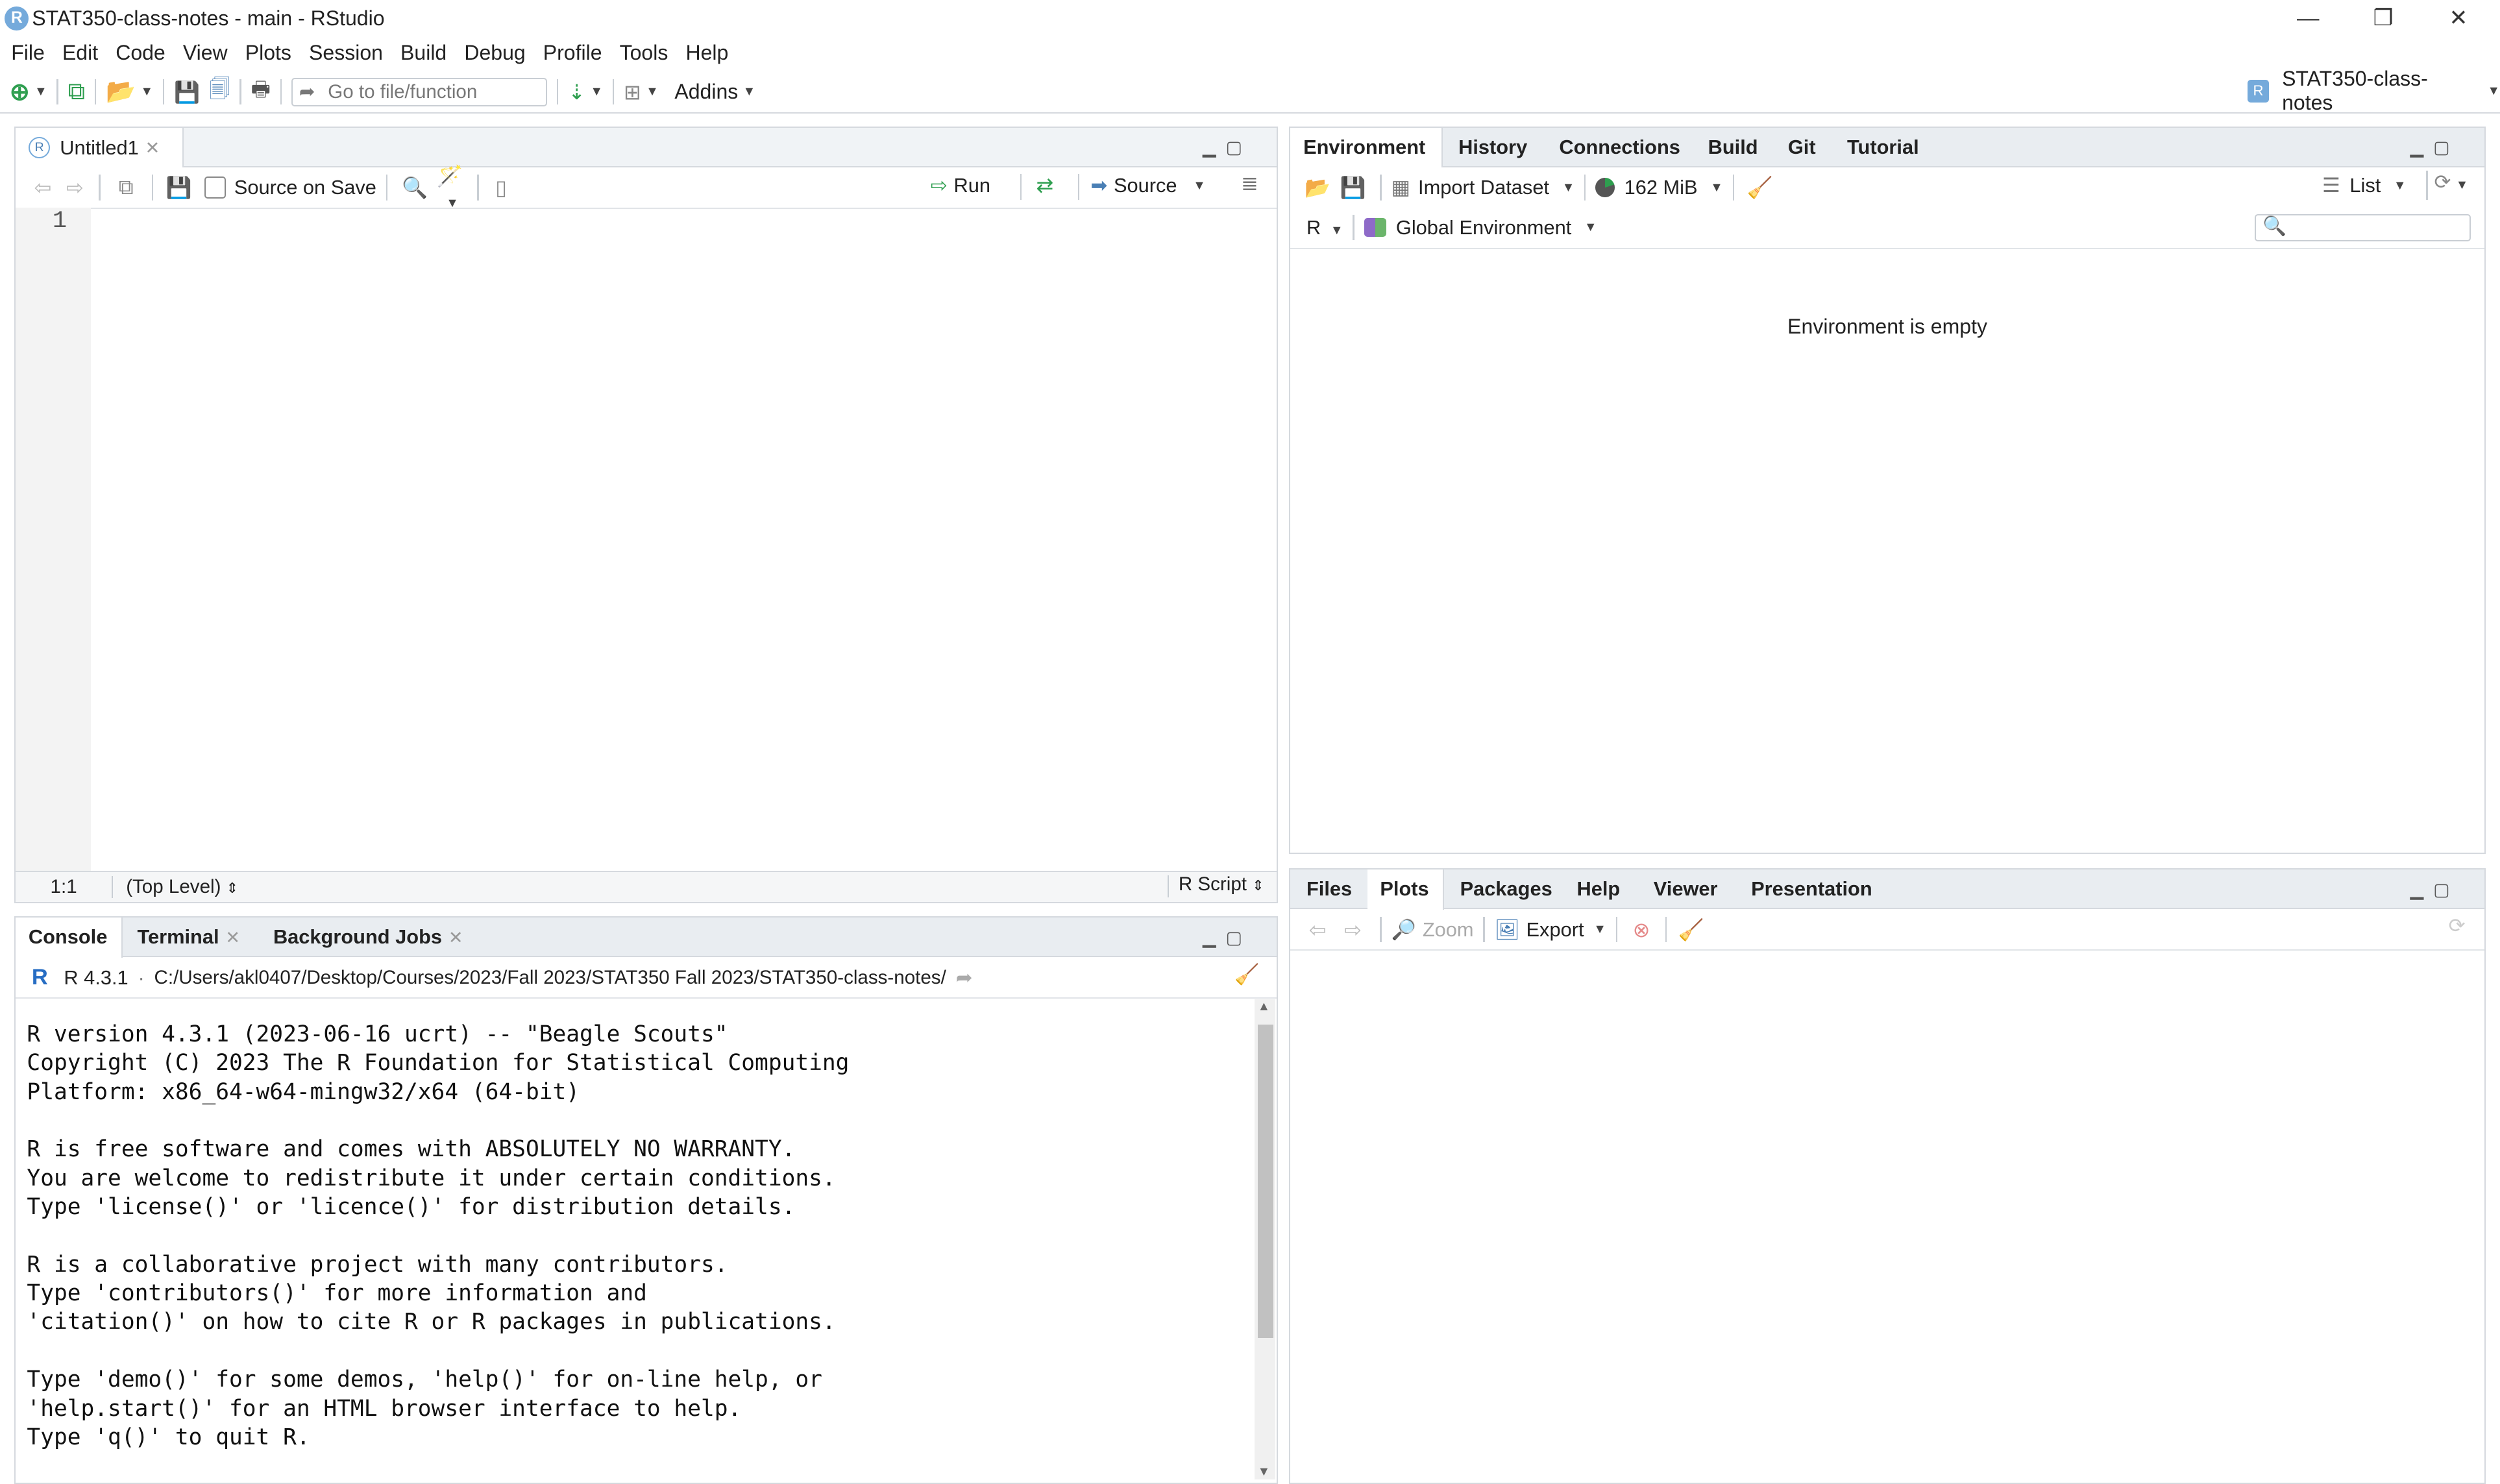 The width and height of the screenshot is (2500, 1484). I want to click on menu-view: View, so click(205, 53).